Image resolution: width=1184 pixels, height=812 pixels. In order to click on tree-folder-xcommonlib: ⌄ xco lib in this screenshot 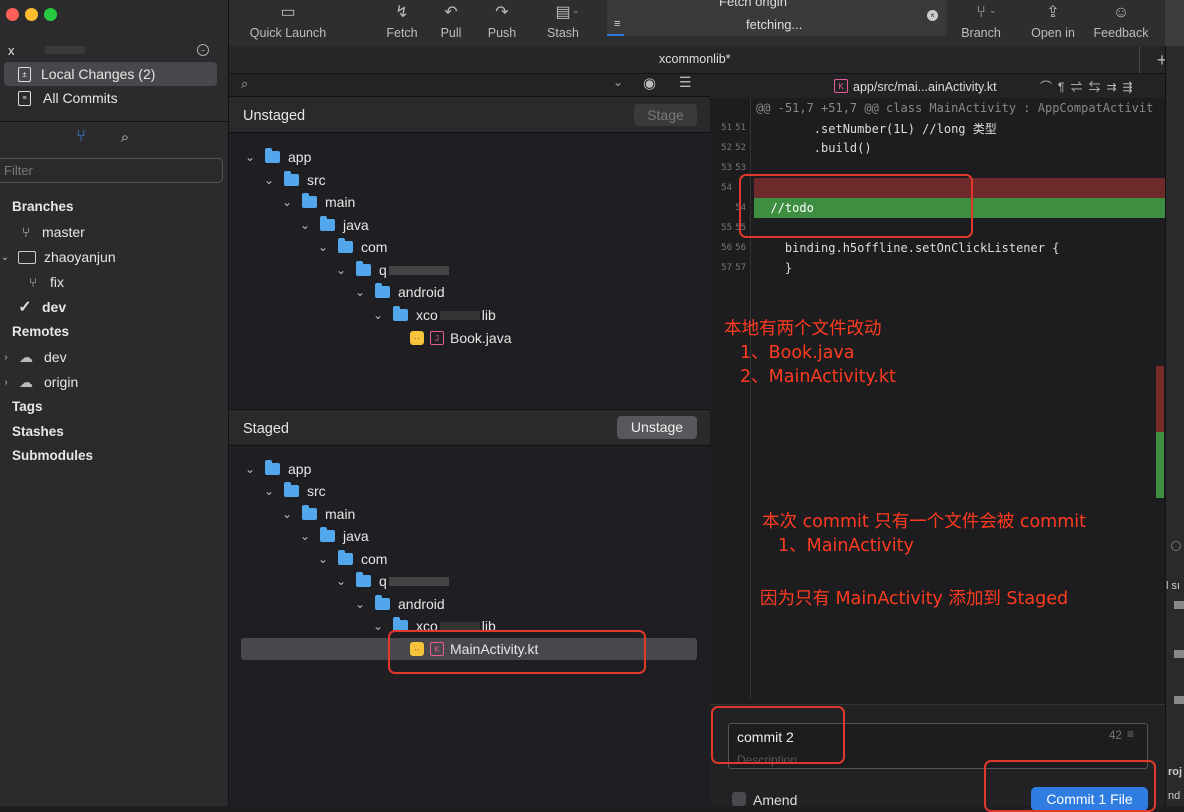, I will do `click(434, 315)`.